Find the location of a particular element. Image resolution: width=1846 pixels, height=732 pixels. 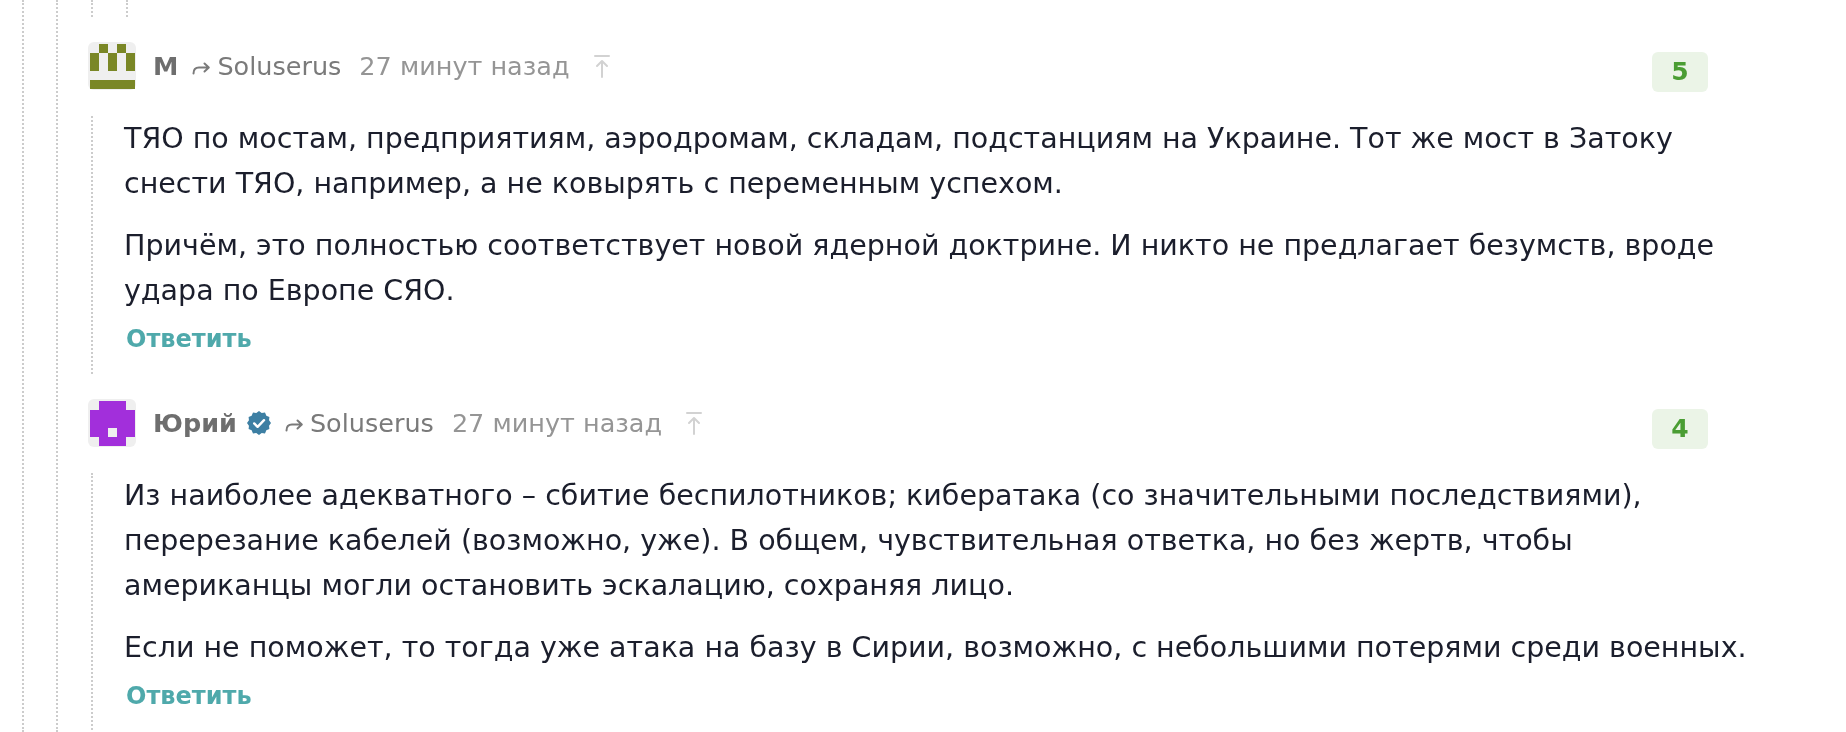

comment-paragraph: Причём, это полностью соответствует новой ядерной доктрине. И никто не предлагает безумств, вроде удара по Европе СЯО. is located at coordinates (920, 268).